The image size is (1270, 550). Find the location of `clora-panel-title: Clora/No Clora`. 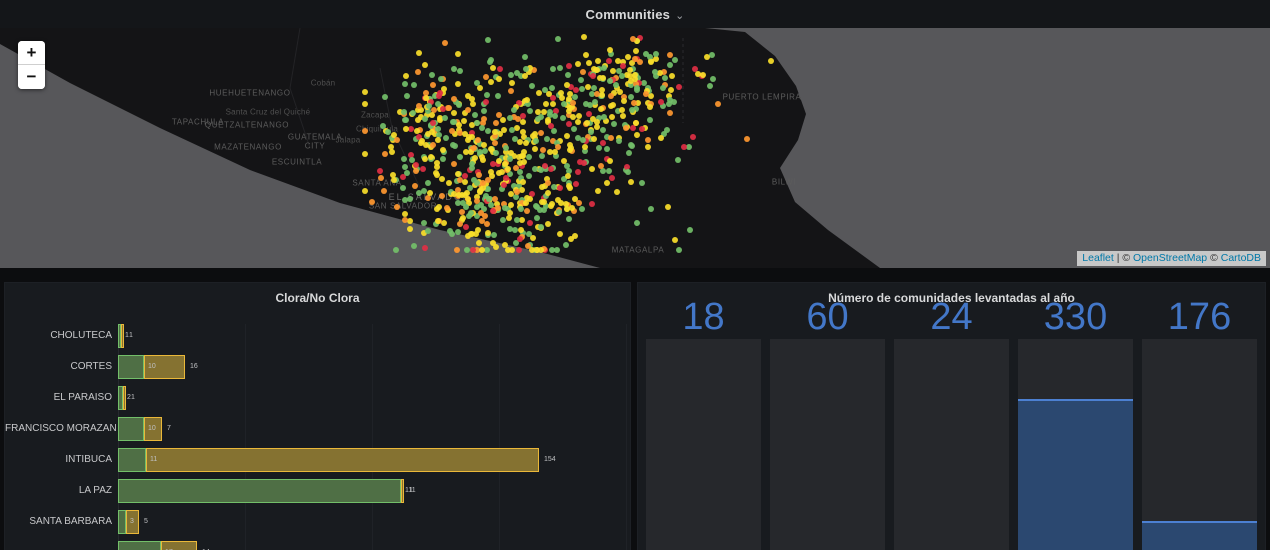

clora-panel-title: Clora/No Clora is located at coordinates (317, 294).